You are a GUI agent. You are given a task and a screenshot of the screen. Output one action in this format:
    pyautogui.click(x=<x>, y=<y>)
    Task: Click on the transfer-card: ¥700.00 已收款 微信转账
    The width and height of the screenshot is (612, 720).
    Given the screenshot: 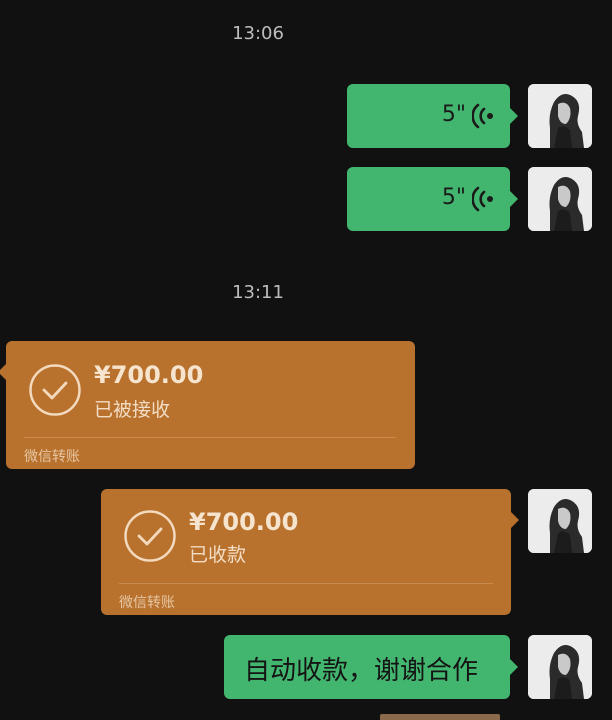 What is the action you would take?
    pyautogui.click(x=306, y=552)
    